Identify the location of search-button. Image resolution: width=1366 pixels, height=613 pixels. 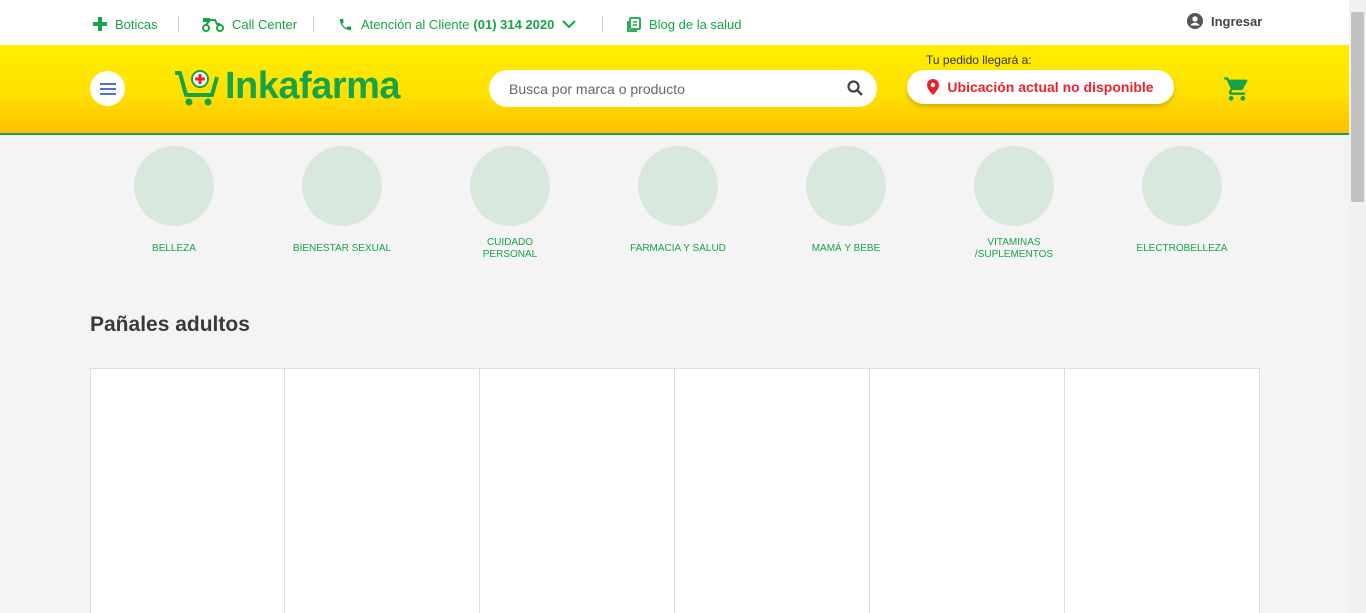
(855, 90).